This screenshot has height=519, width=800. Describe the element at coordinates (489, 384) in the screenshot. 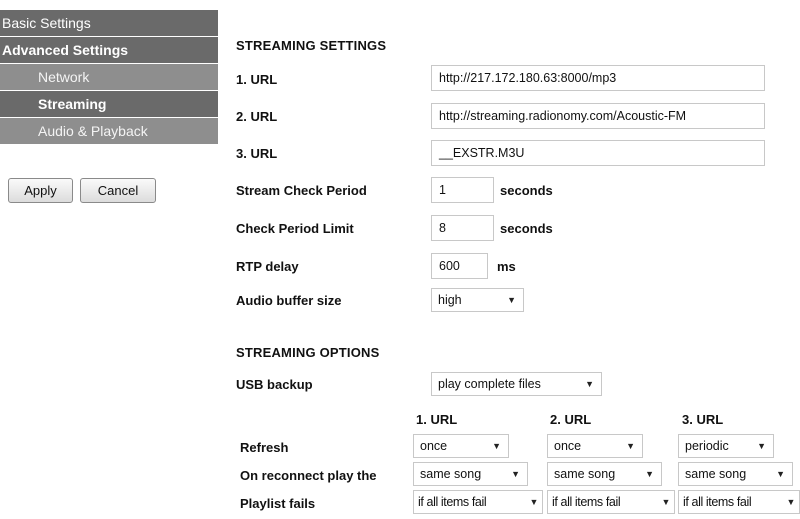

I see `usb-backup-value: play complete files` at that location.